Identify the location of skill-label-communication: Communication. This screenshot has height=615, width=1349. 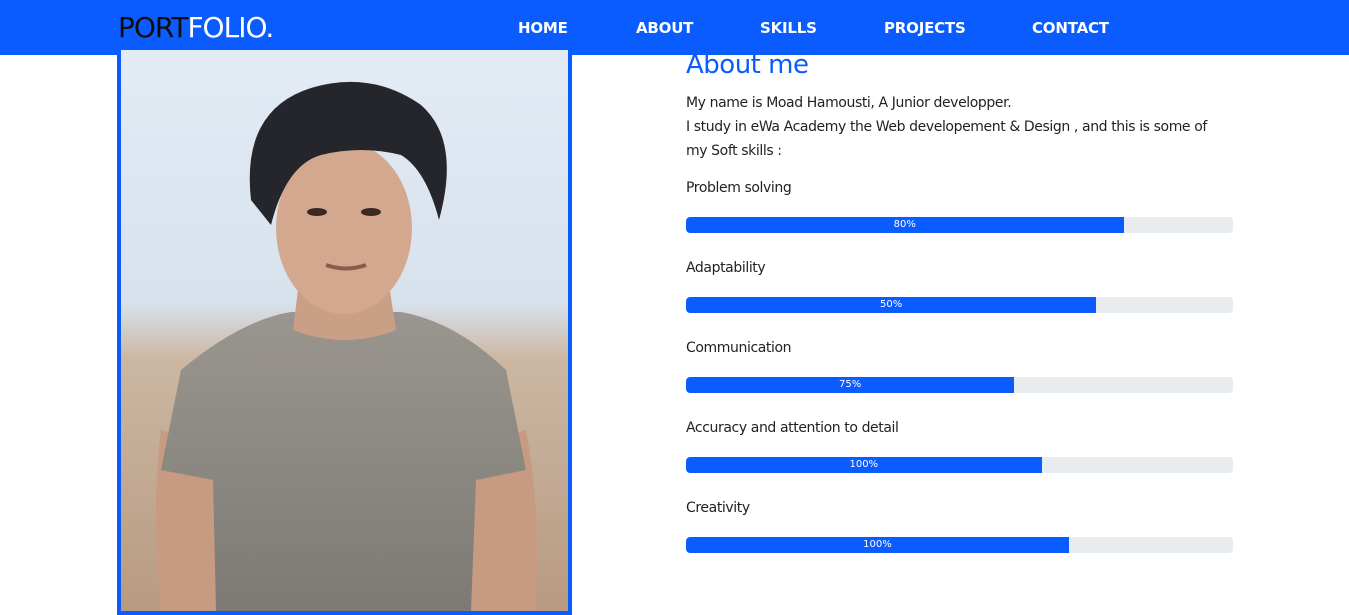
(739, 348).